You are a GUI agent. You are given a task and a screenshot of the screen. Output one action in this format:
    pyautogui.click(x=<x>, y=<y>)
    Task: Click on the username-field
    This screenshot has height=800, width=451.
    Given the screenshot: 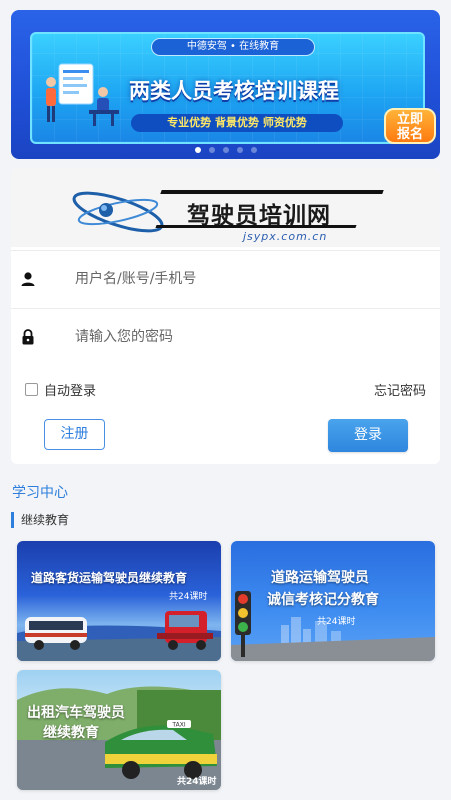 What is the action you would take?
    pyautogui.click(x=225, y=278)
    